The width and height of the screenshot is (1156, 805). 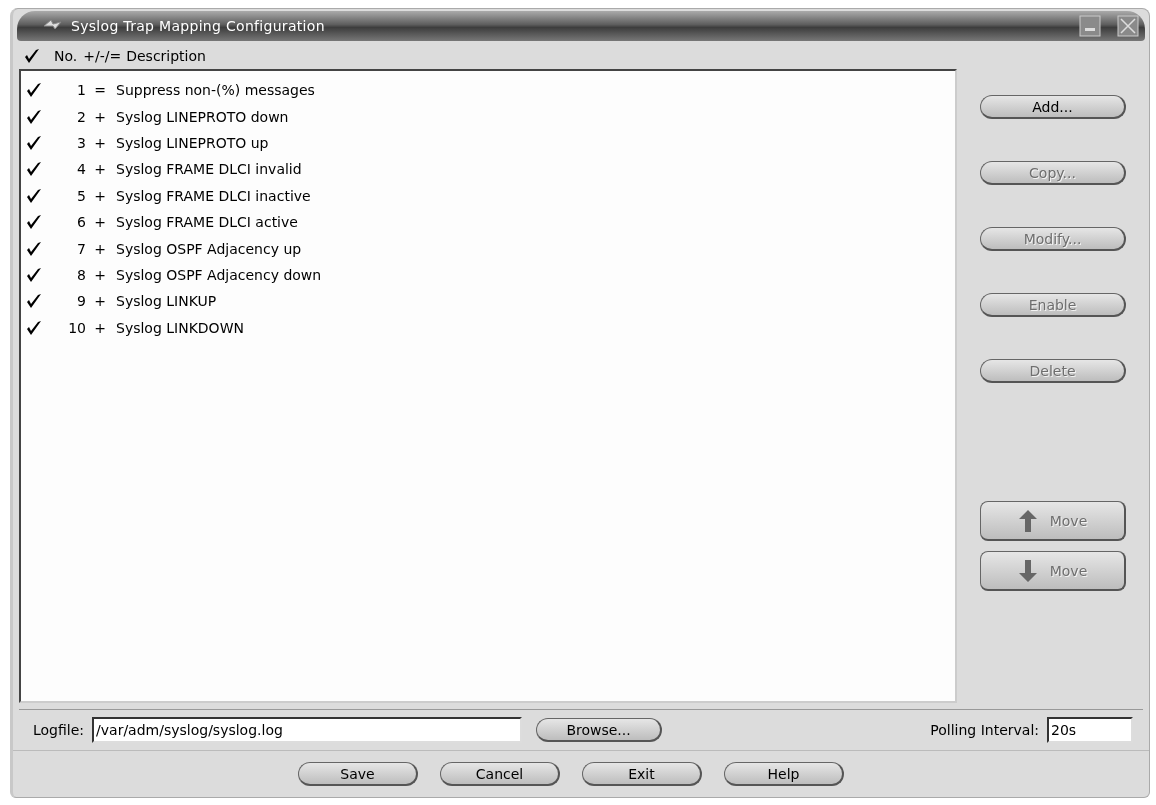 I want to click on footer-button: Cancel, so click(x=500, y=774).